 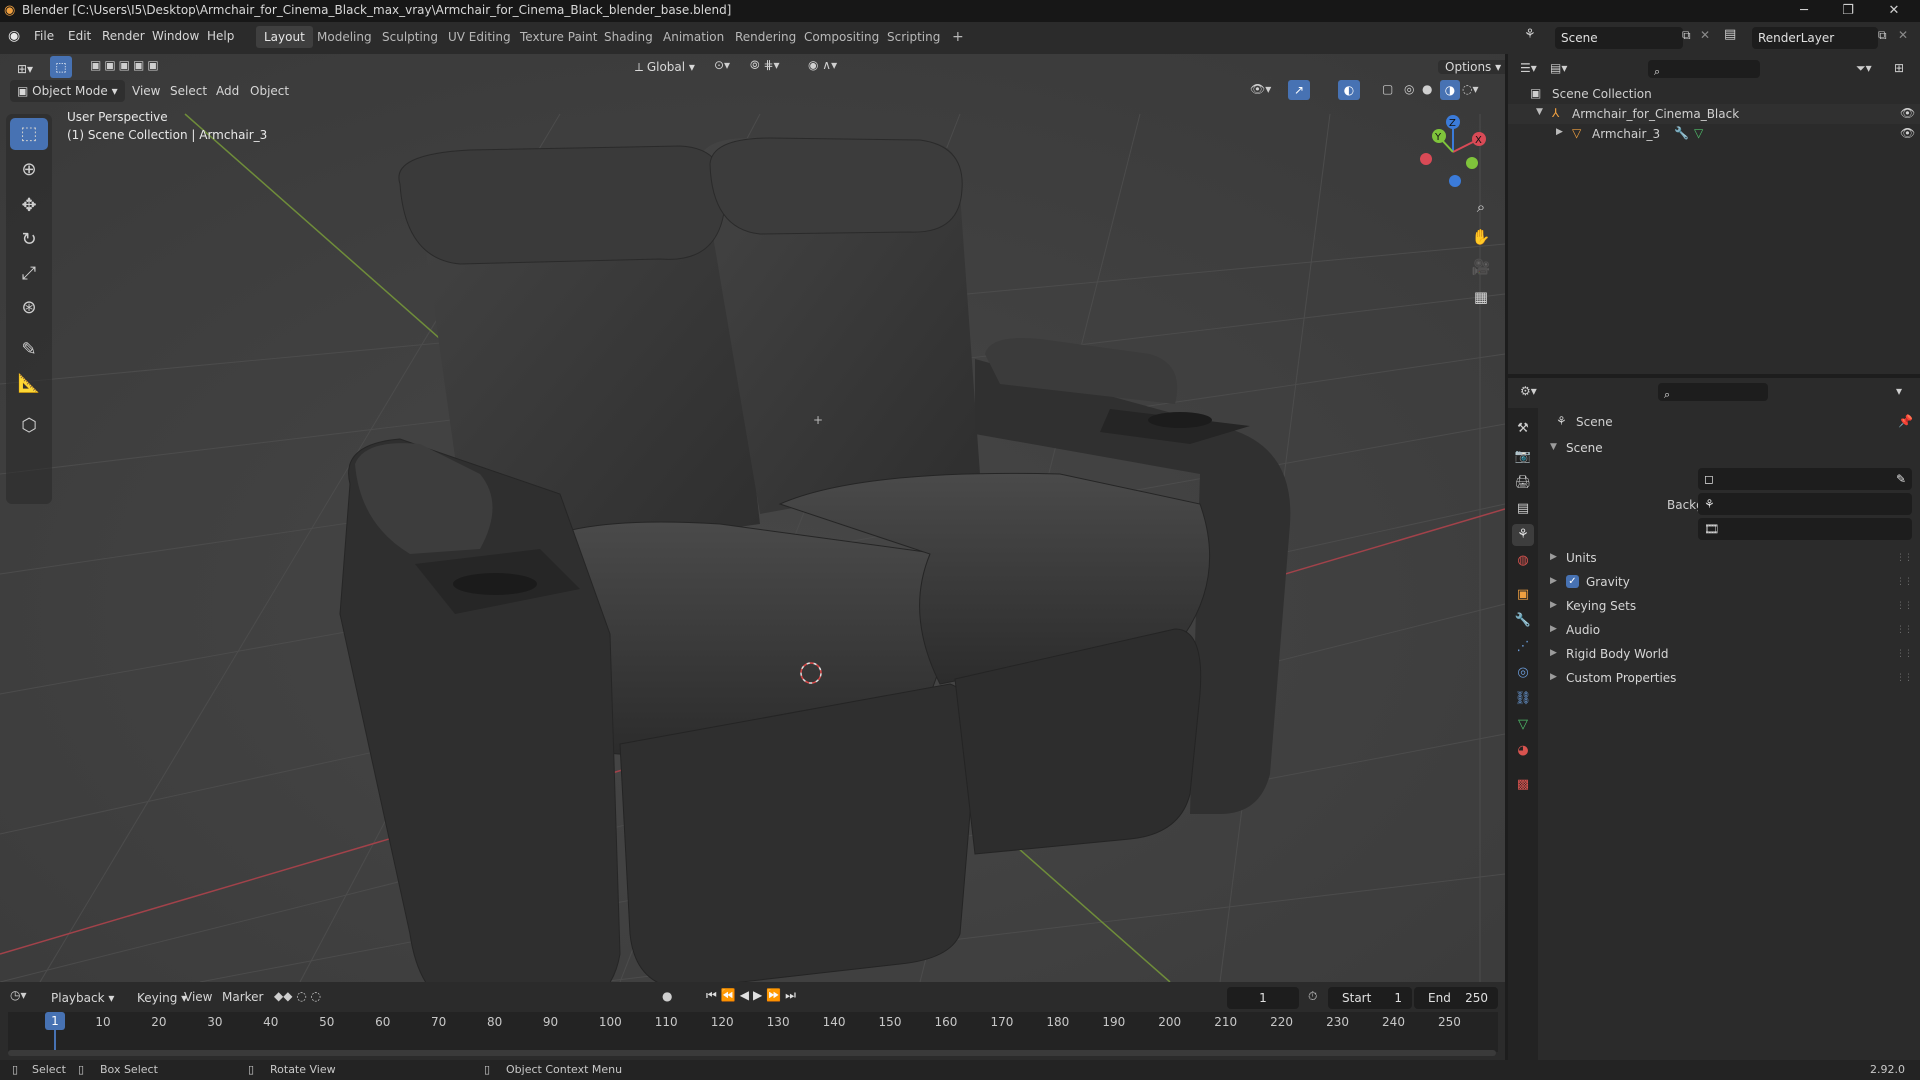 What do you see at coordinates (1559, 132) in the screenshot?
I see `collapse-arrow-icon: ▶` at bounding box center [1559, 132].